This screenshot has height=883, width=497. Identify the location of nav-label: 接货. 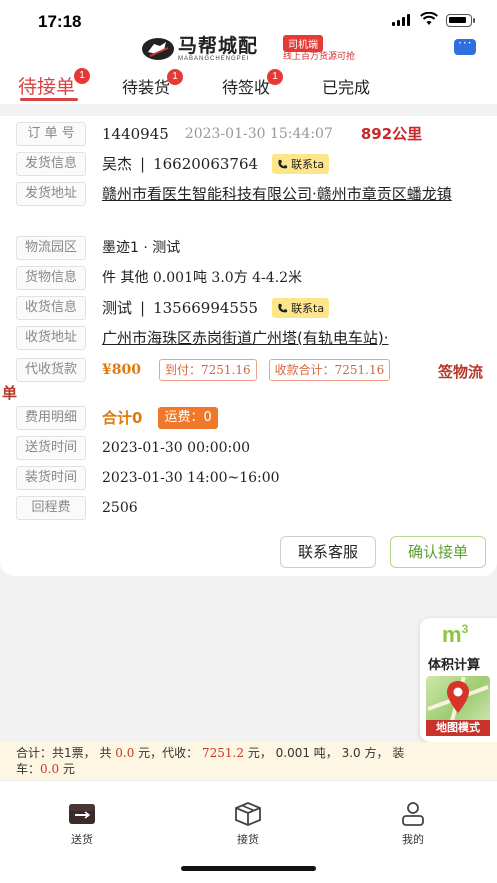
(248, 839).